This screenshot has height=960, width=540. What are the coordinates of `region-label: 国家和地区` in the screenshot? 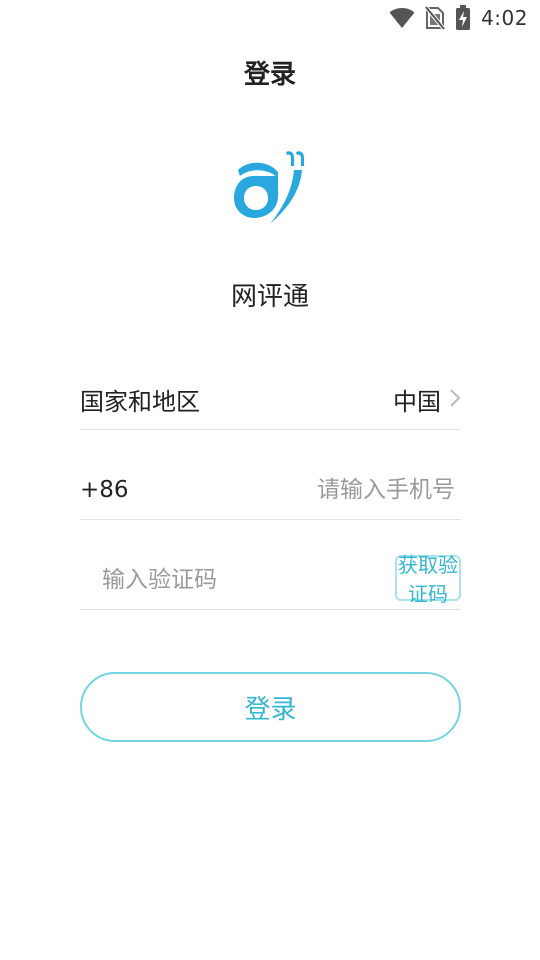 It's located at (140, 402).